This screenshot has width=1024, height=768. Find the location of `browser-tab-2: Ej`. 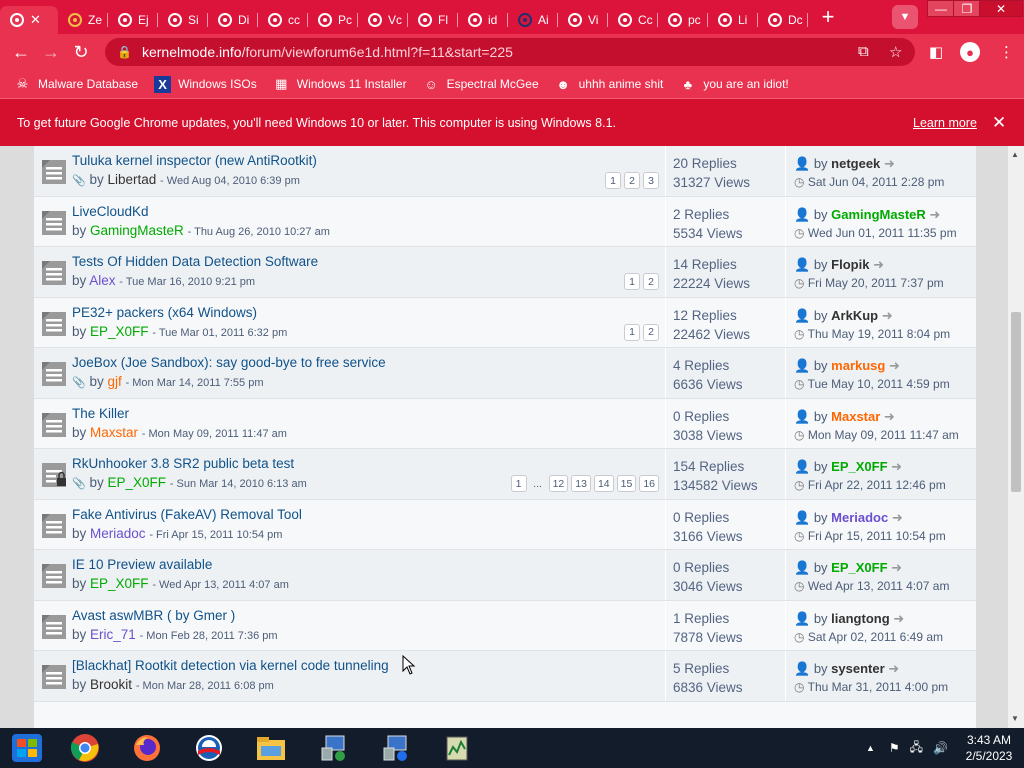

browser-tab-2: Ej is located at coordinates (133, 20).